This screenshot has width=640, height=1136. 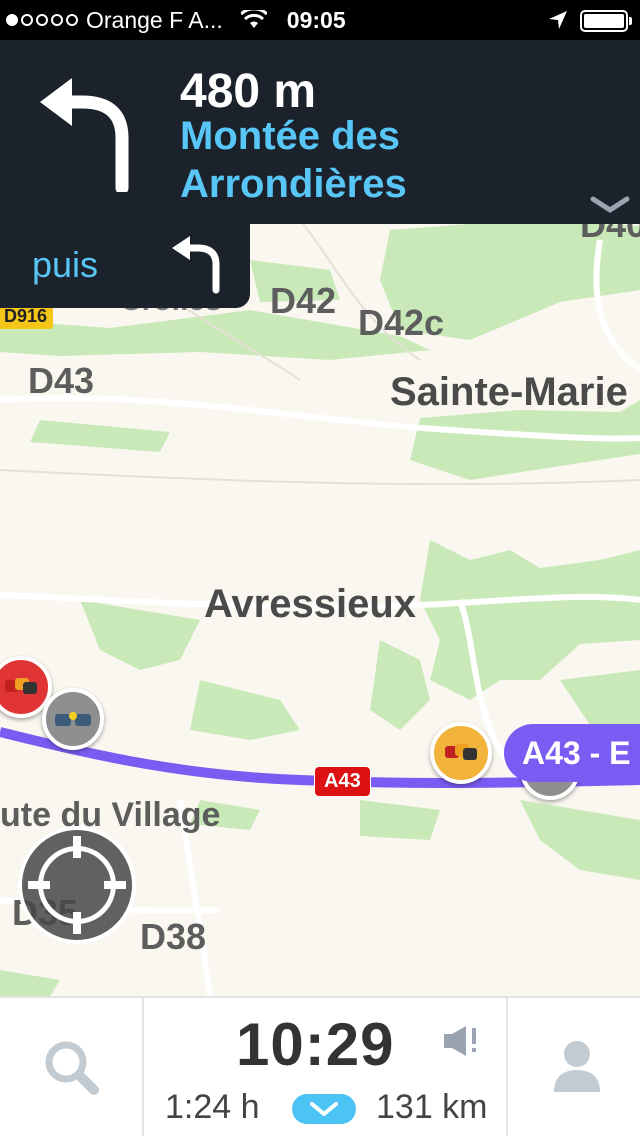 What do you see at coordinates (432, 1107) in the screenshot?
I see `remaining-distance: 131 km` at bounding box center [432, 1107].